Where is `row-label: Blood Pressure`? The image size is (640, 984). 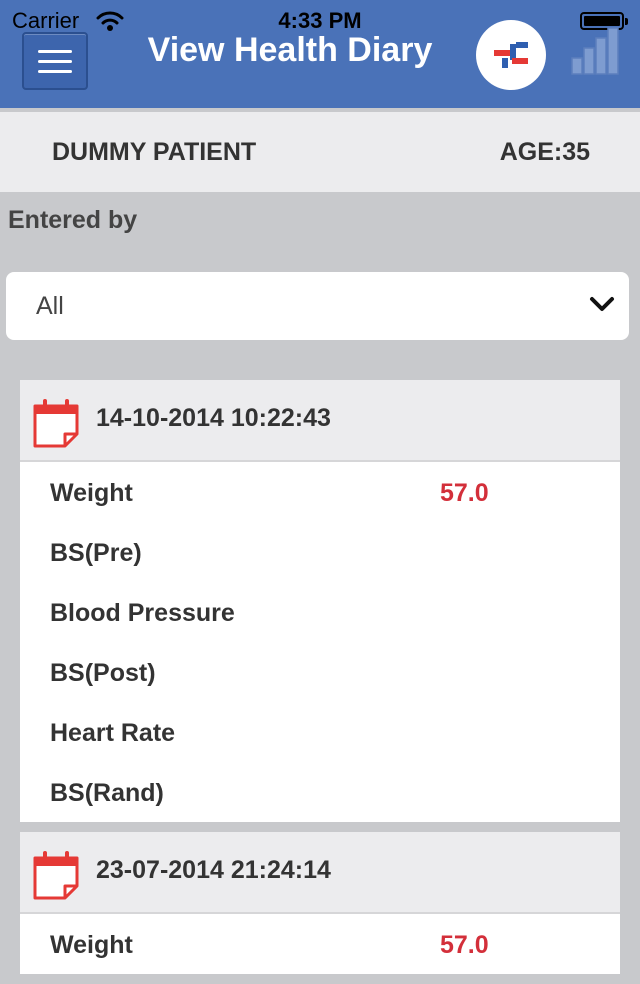 row-label: Blood Pressure is located at coordinates (142, 613).